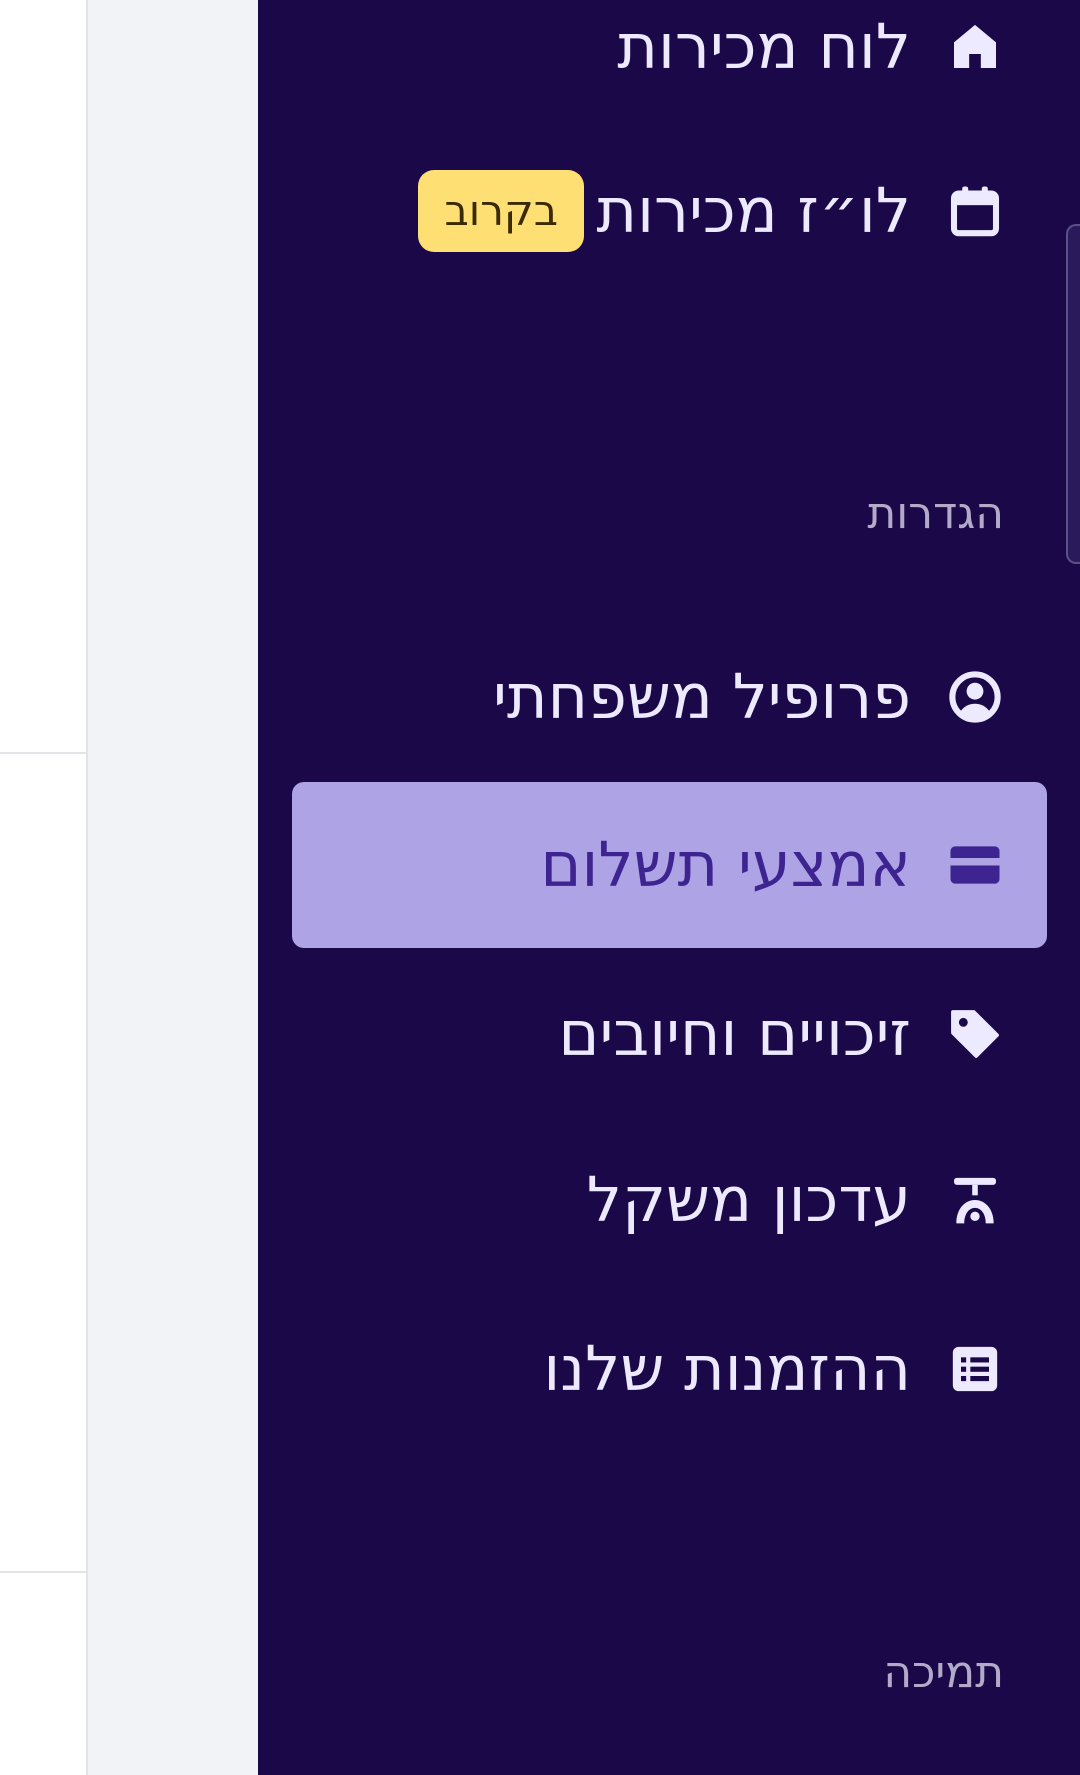 The width and height of the screenshot is (1080, 1775). What do you see at coordinates (975, 865) in the screenshot?
I see `credit-card-icon` at bounding box center [975, 865].